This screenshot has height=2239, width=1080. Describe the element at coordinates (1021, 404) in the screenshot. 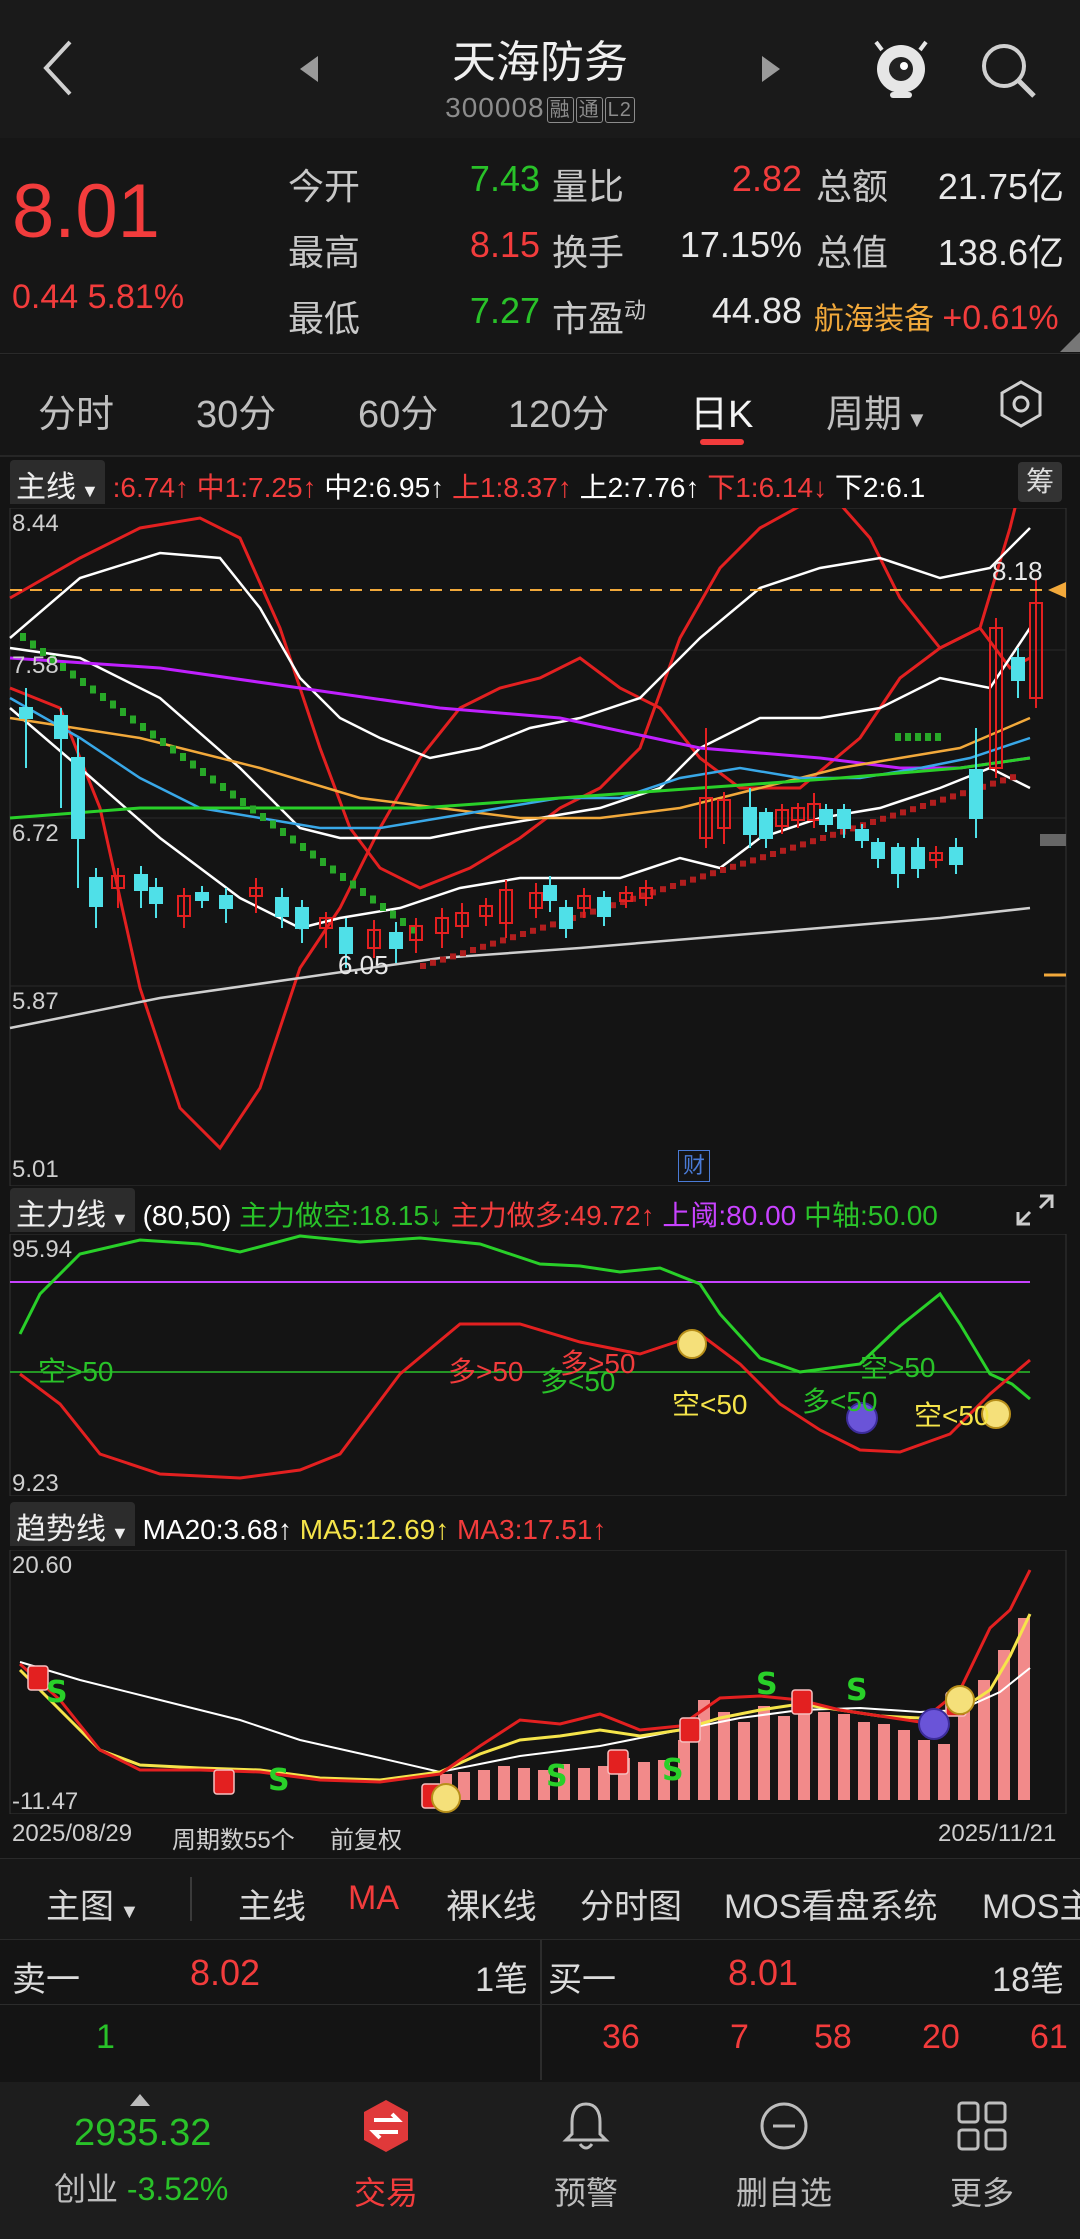

I see `settings-hex-icon` at that location.